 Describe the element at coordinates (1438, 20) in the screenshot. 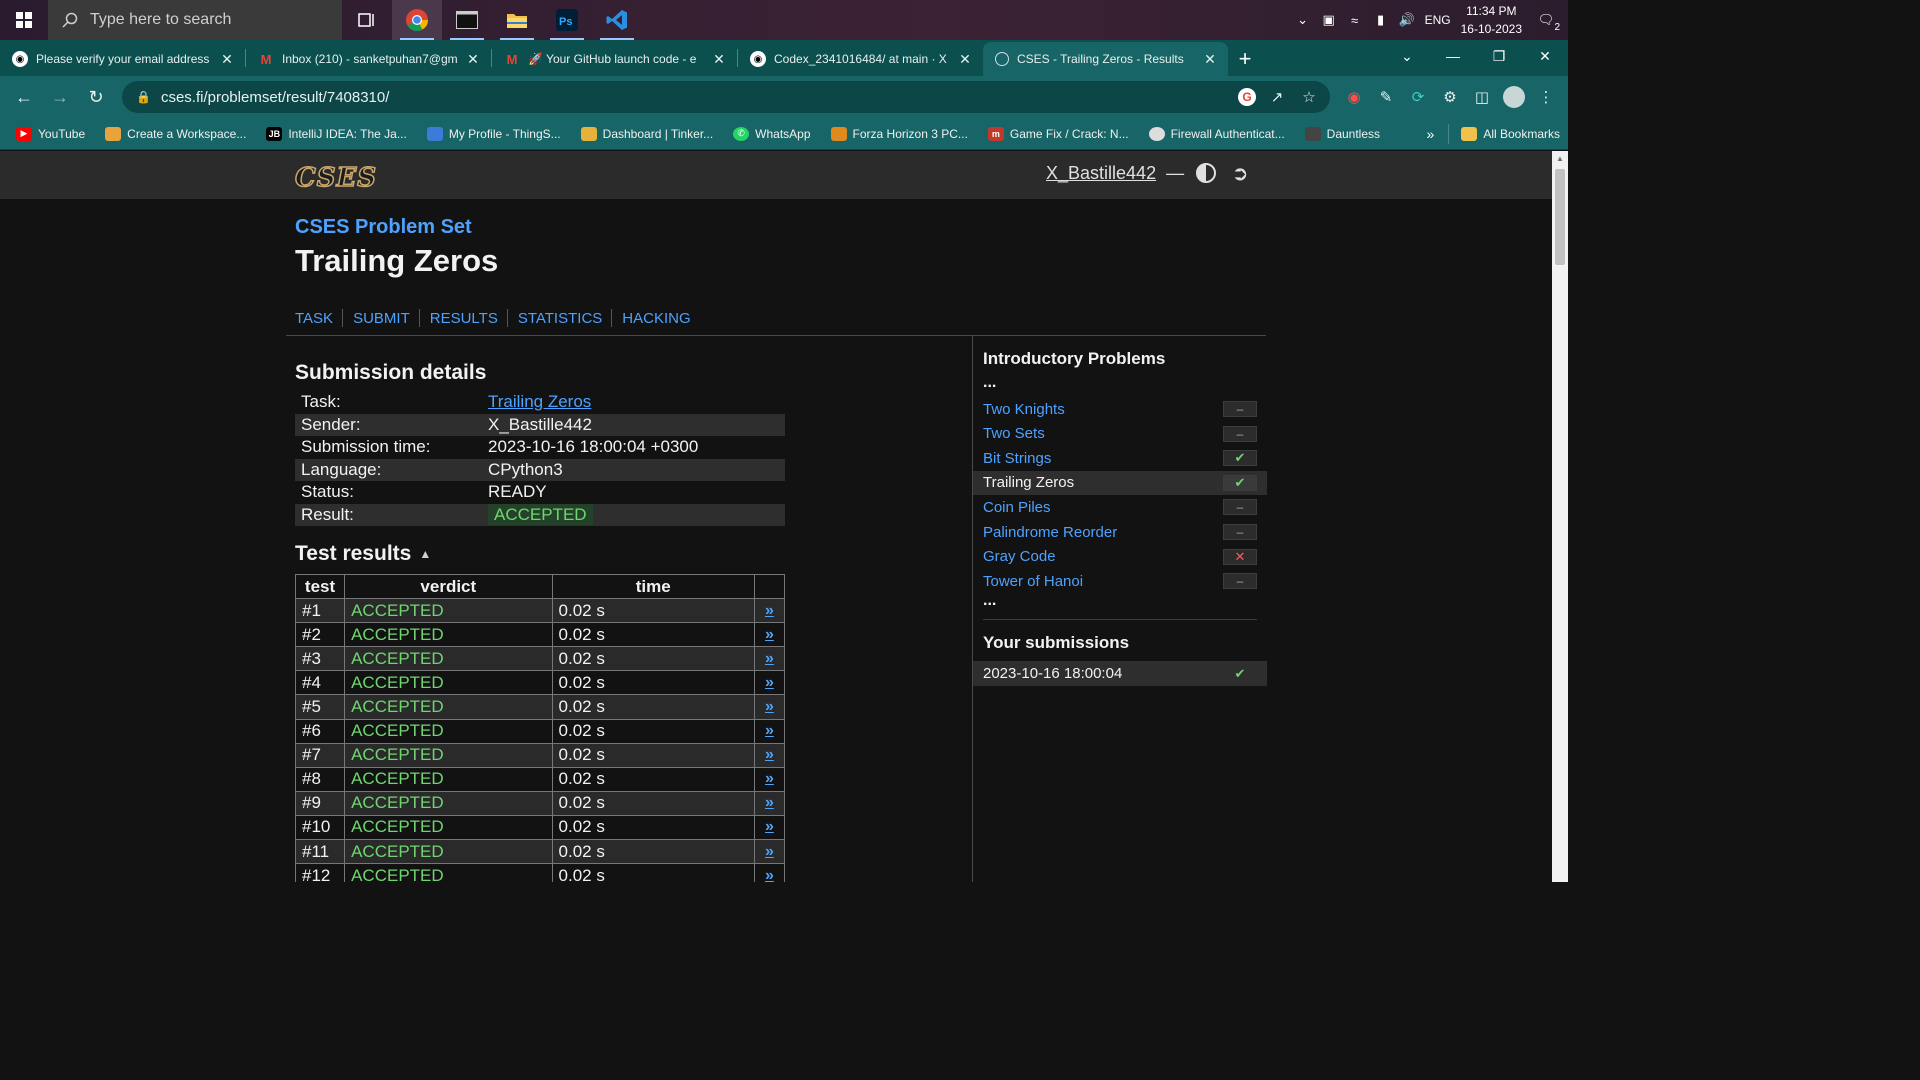

I see `tray-language: ENG` at that location.